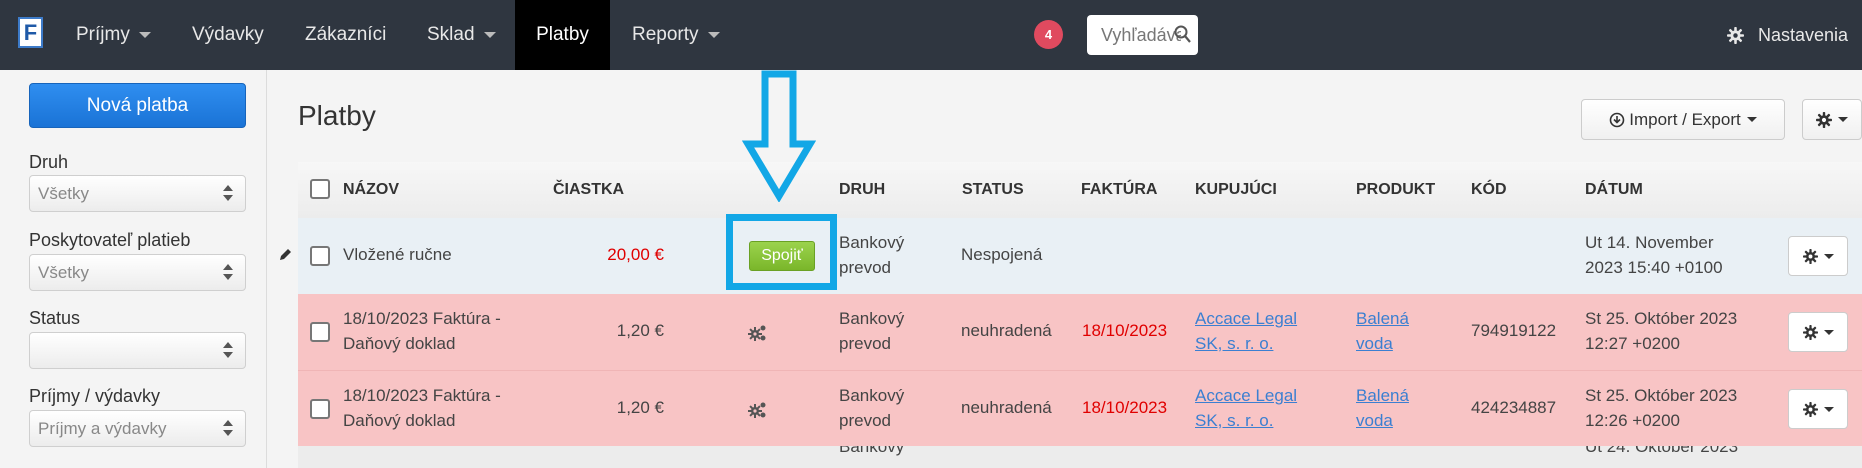 This screenshot has height=468, width=1862. I want to click on nav-platby: Platby, so click(562, 35).